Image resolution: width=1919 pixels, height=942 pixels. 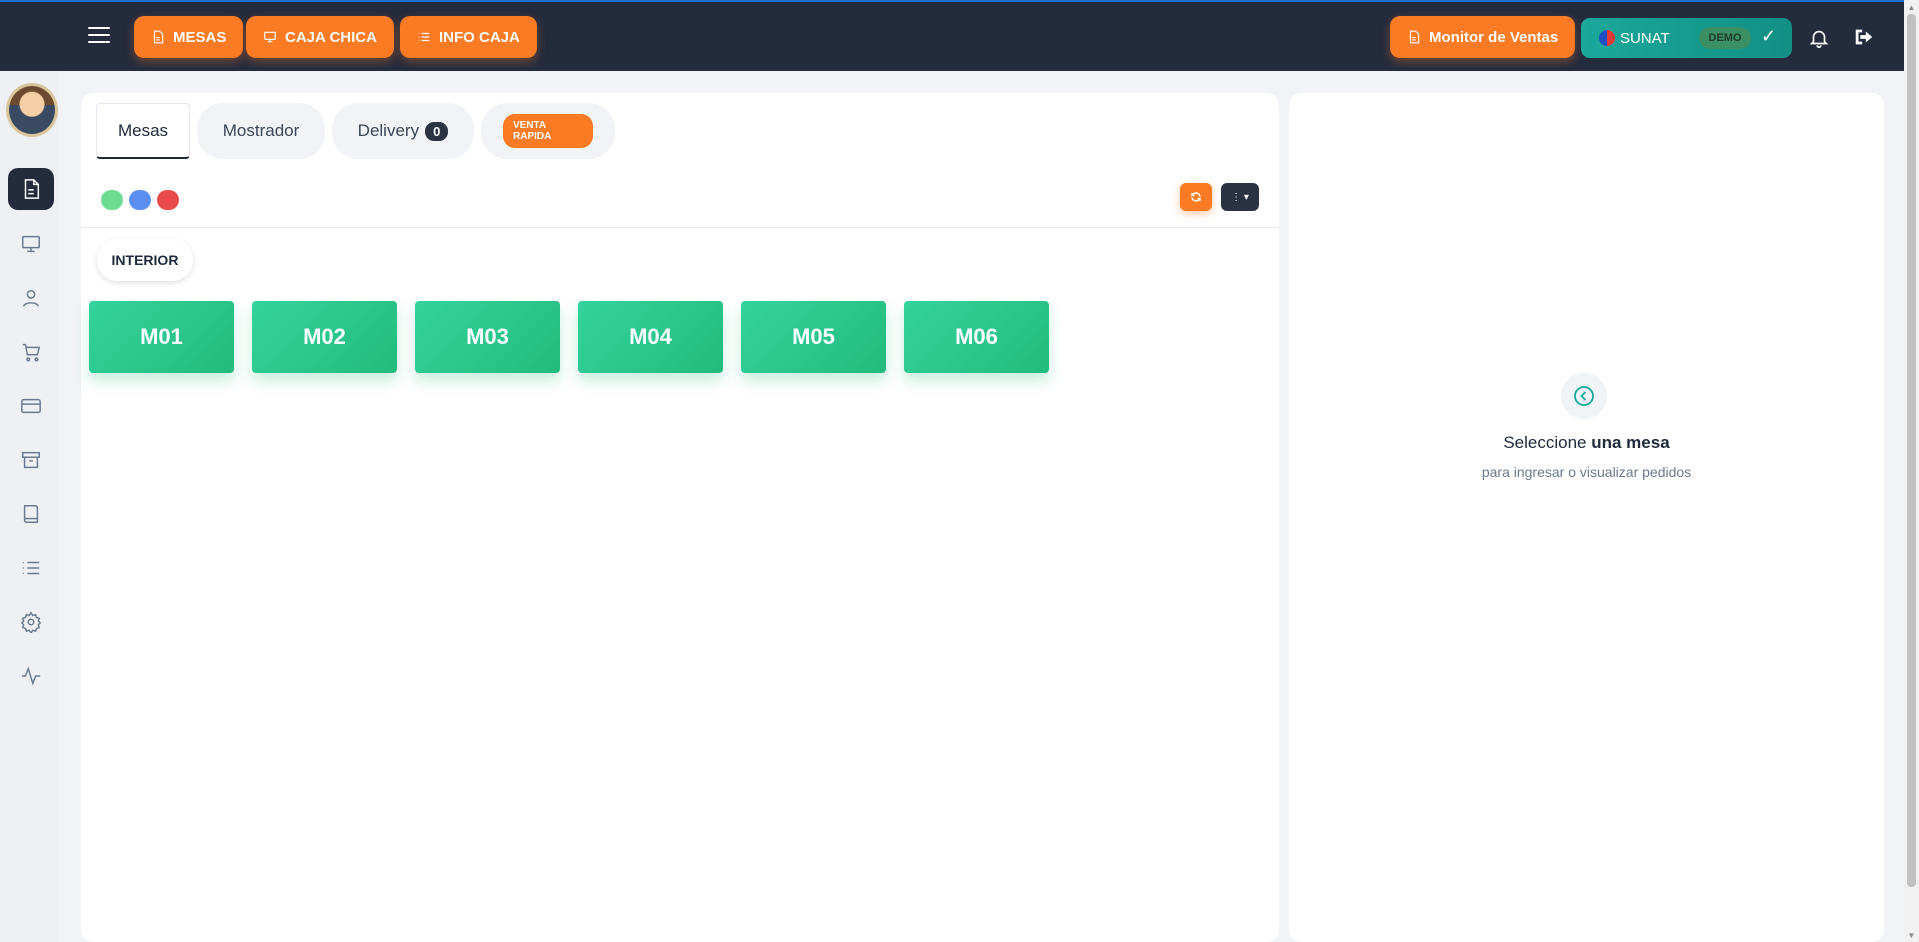 What do you see at coordinates (1645, 38) in the screenshot?
I see `sunat-label: SUNAT` at bounding box center [1645, 38].